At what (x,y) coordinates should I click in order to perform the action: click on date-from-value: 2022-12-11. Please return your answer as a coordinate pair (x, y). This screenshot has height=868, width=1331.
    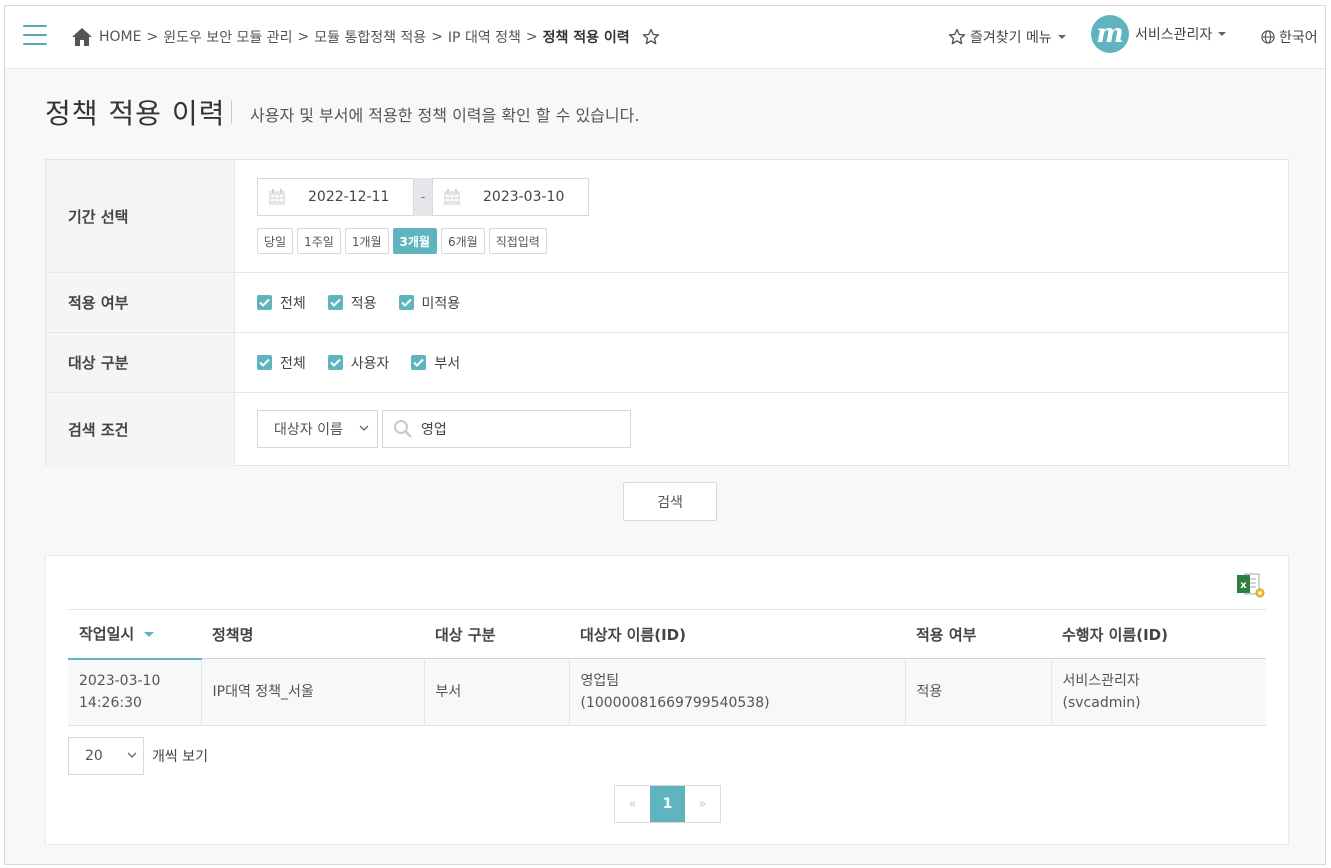
    Looking at the image, I should click on (349, 197).